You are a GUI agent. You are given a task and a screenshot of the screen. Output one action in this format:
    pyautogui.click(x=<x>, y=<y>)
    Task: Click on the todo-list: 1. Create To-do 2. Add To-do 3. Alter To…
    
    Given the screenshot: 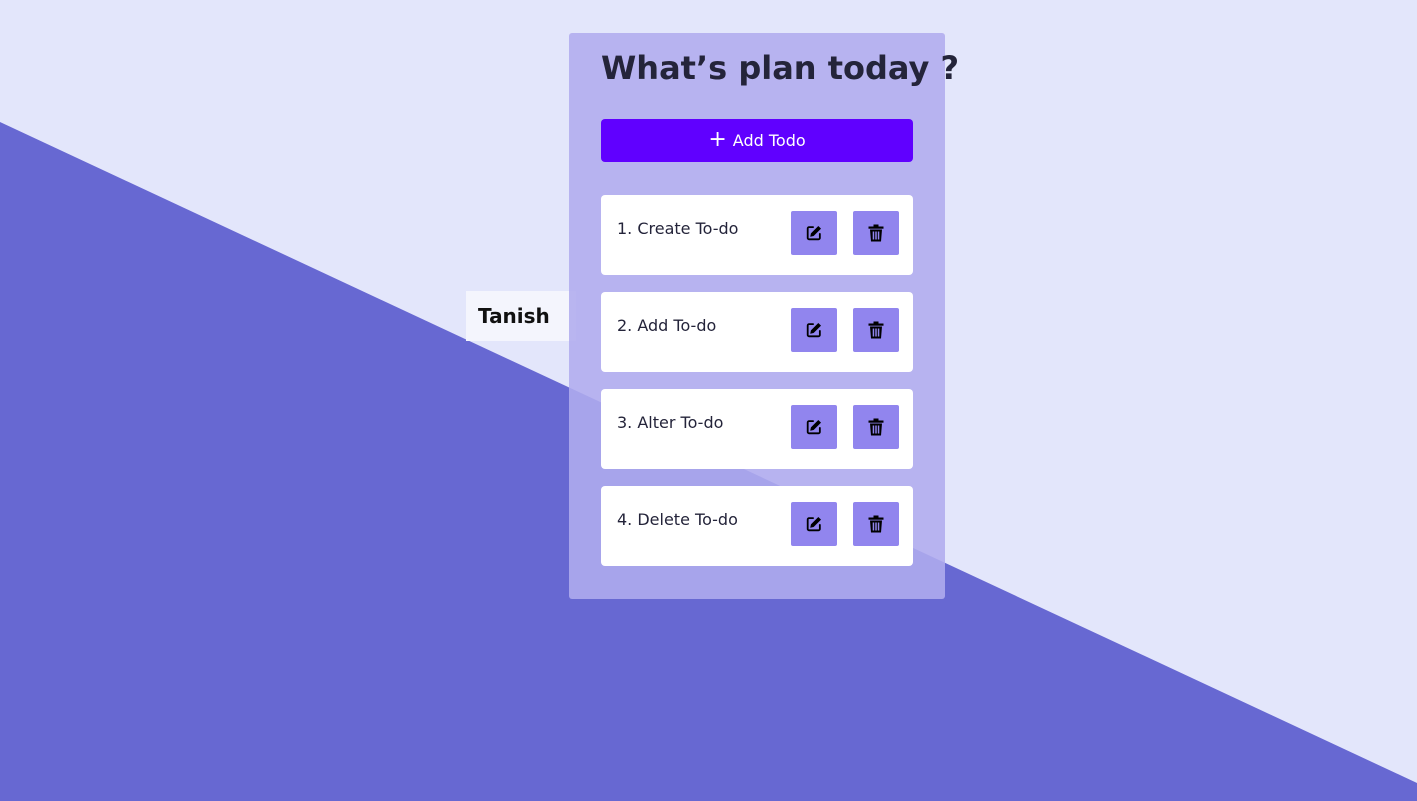 What is the action you would take?
    pyautogui.click(x=757, y=389)
    